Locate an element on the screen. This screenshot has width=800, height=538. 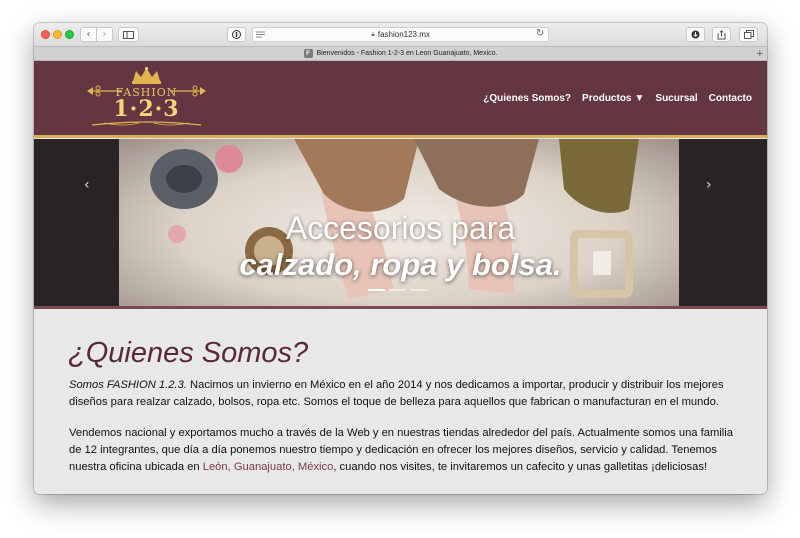
favicon: F is located at coordinates (308, 53).